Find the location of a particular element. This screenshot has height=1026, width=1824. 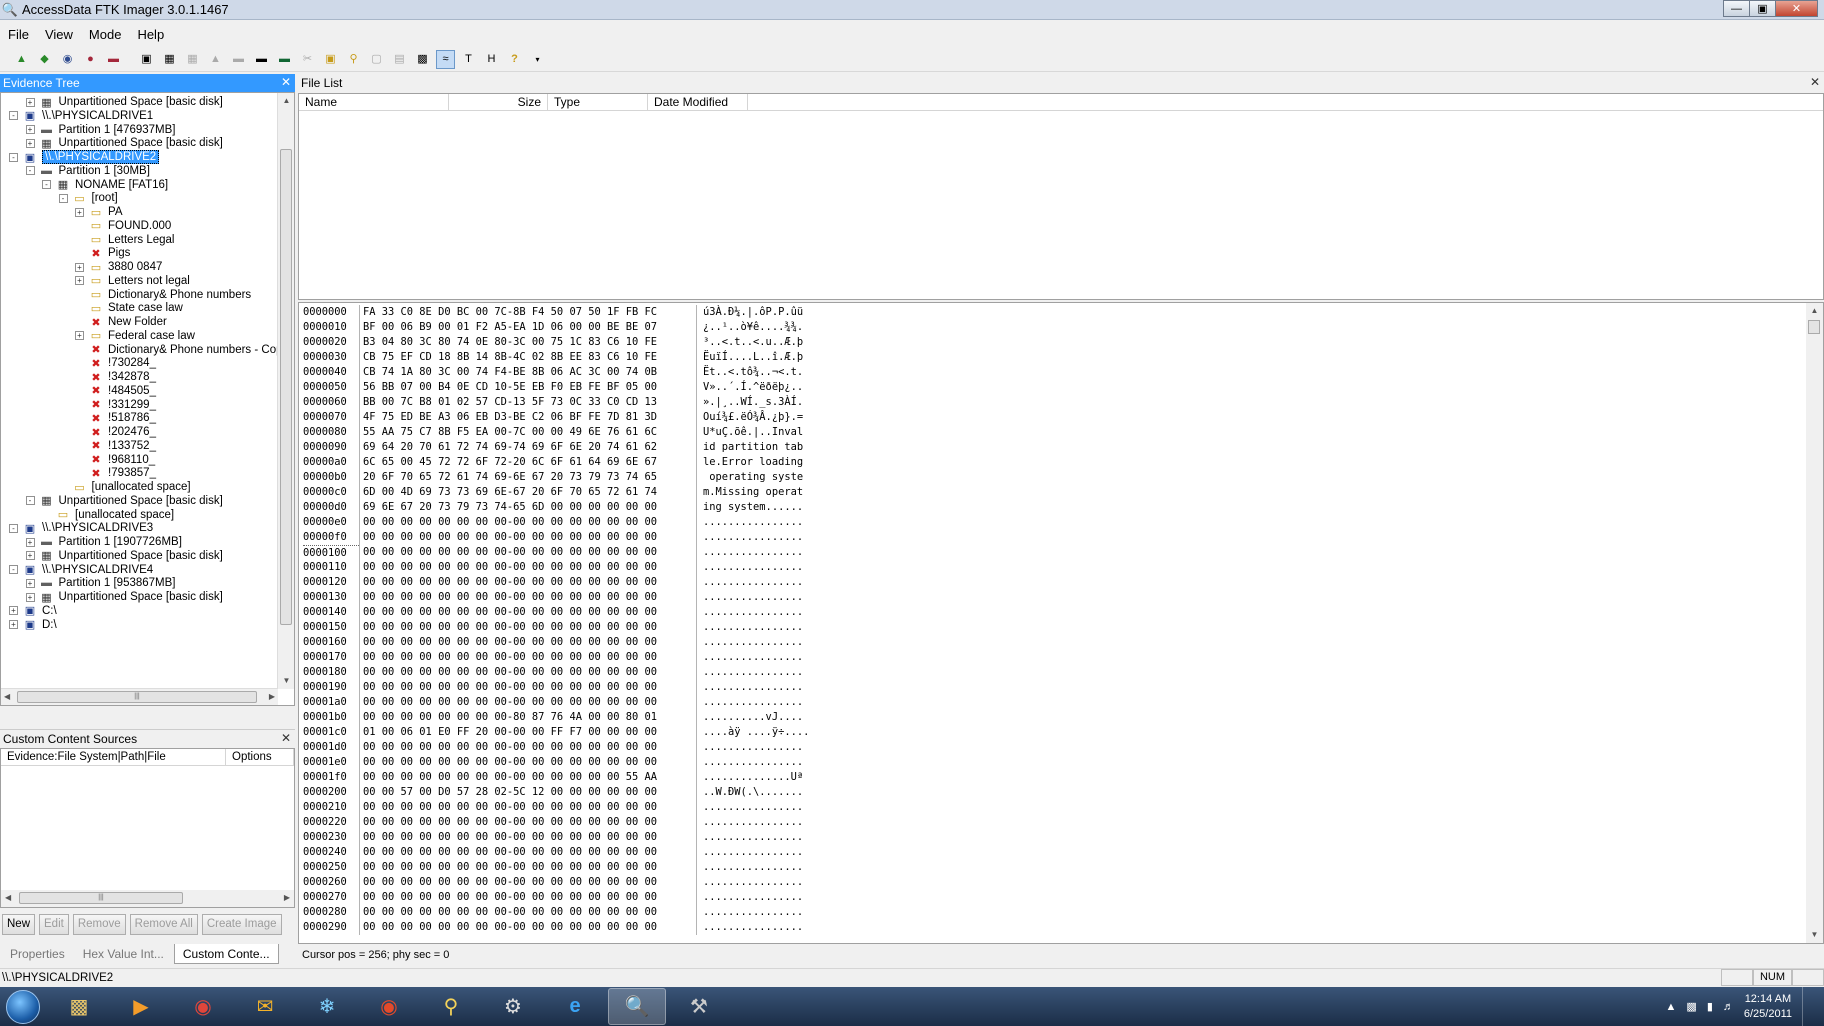

capture-memory-icon: ▣ is located at coordinates (146, 59).